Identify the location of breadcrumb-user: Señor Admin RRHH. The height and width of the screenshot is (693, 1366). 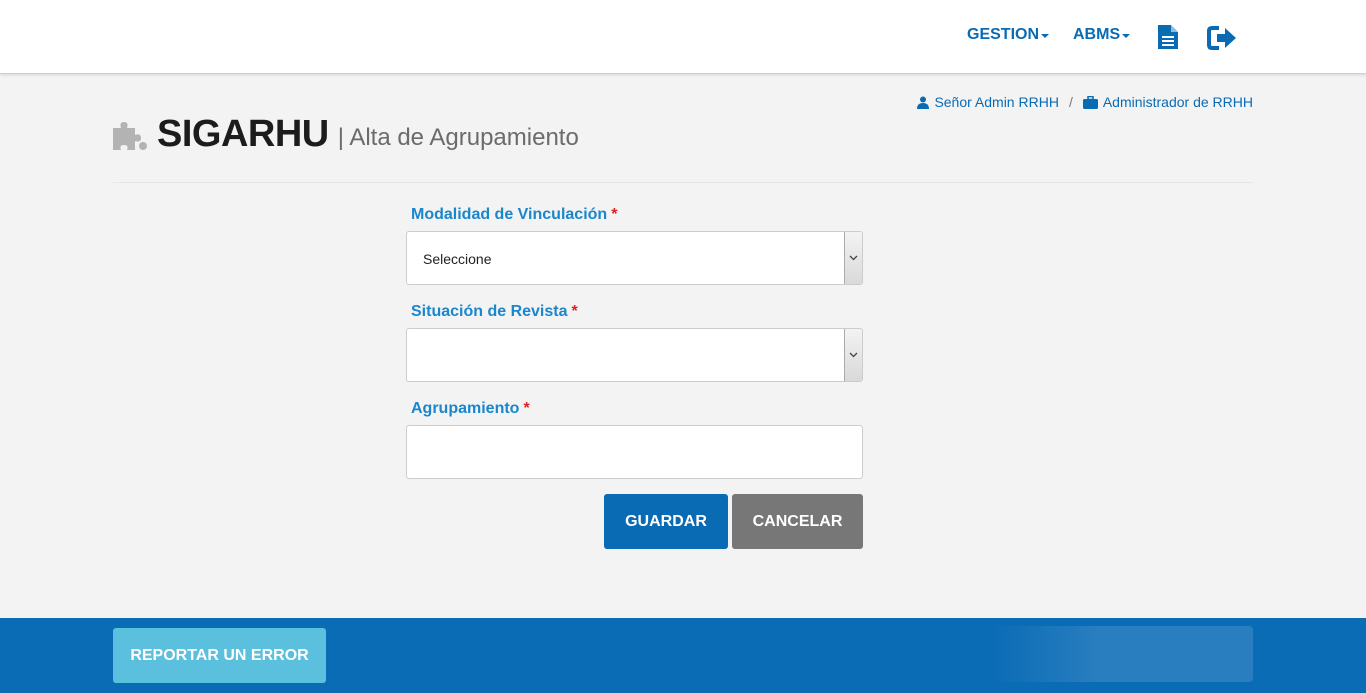
(996, 102).